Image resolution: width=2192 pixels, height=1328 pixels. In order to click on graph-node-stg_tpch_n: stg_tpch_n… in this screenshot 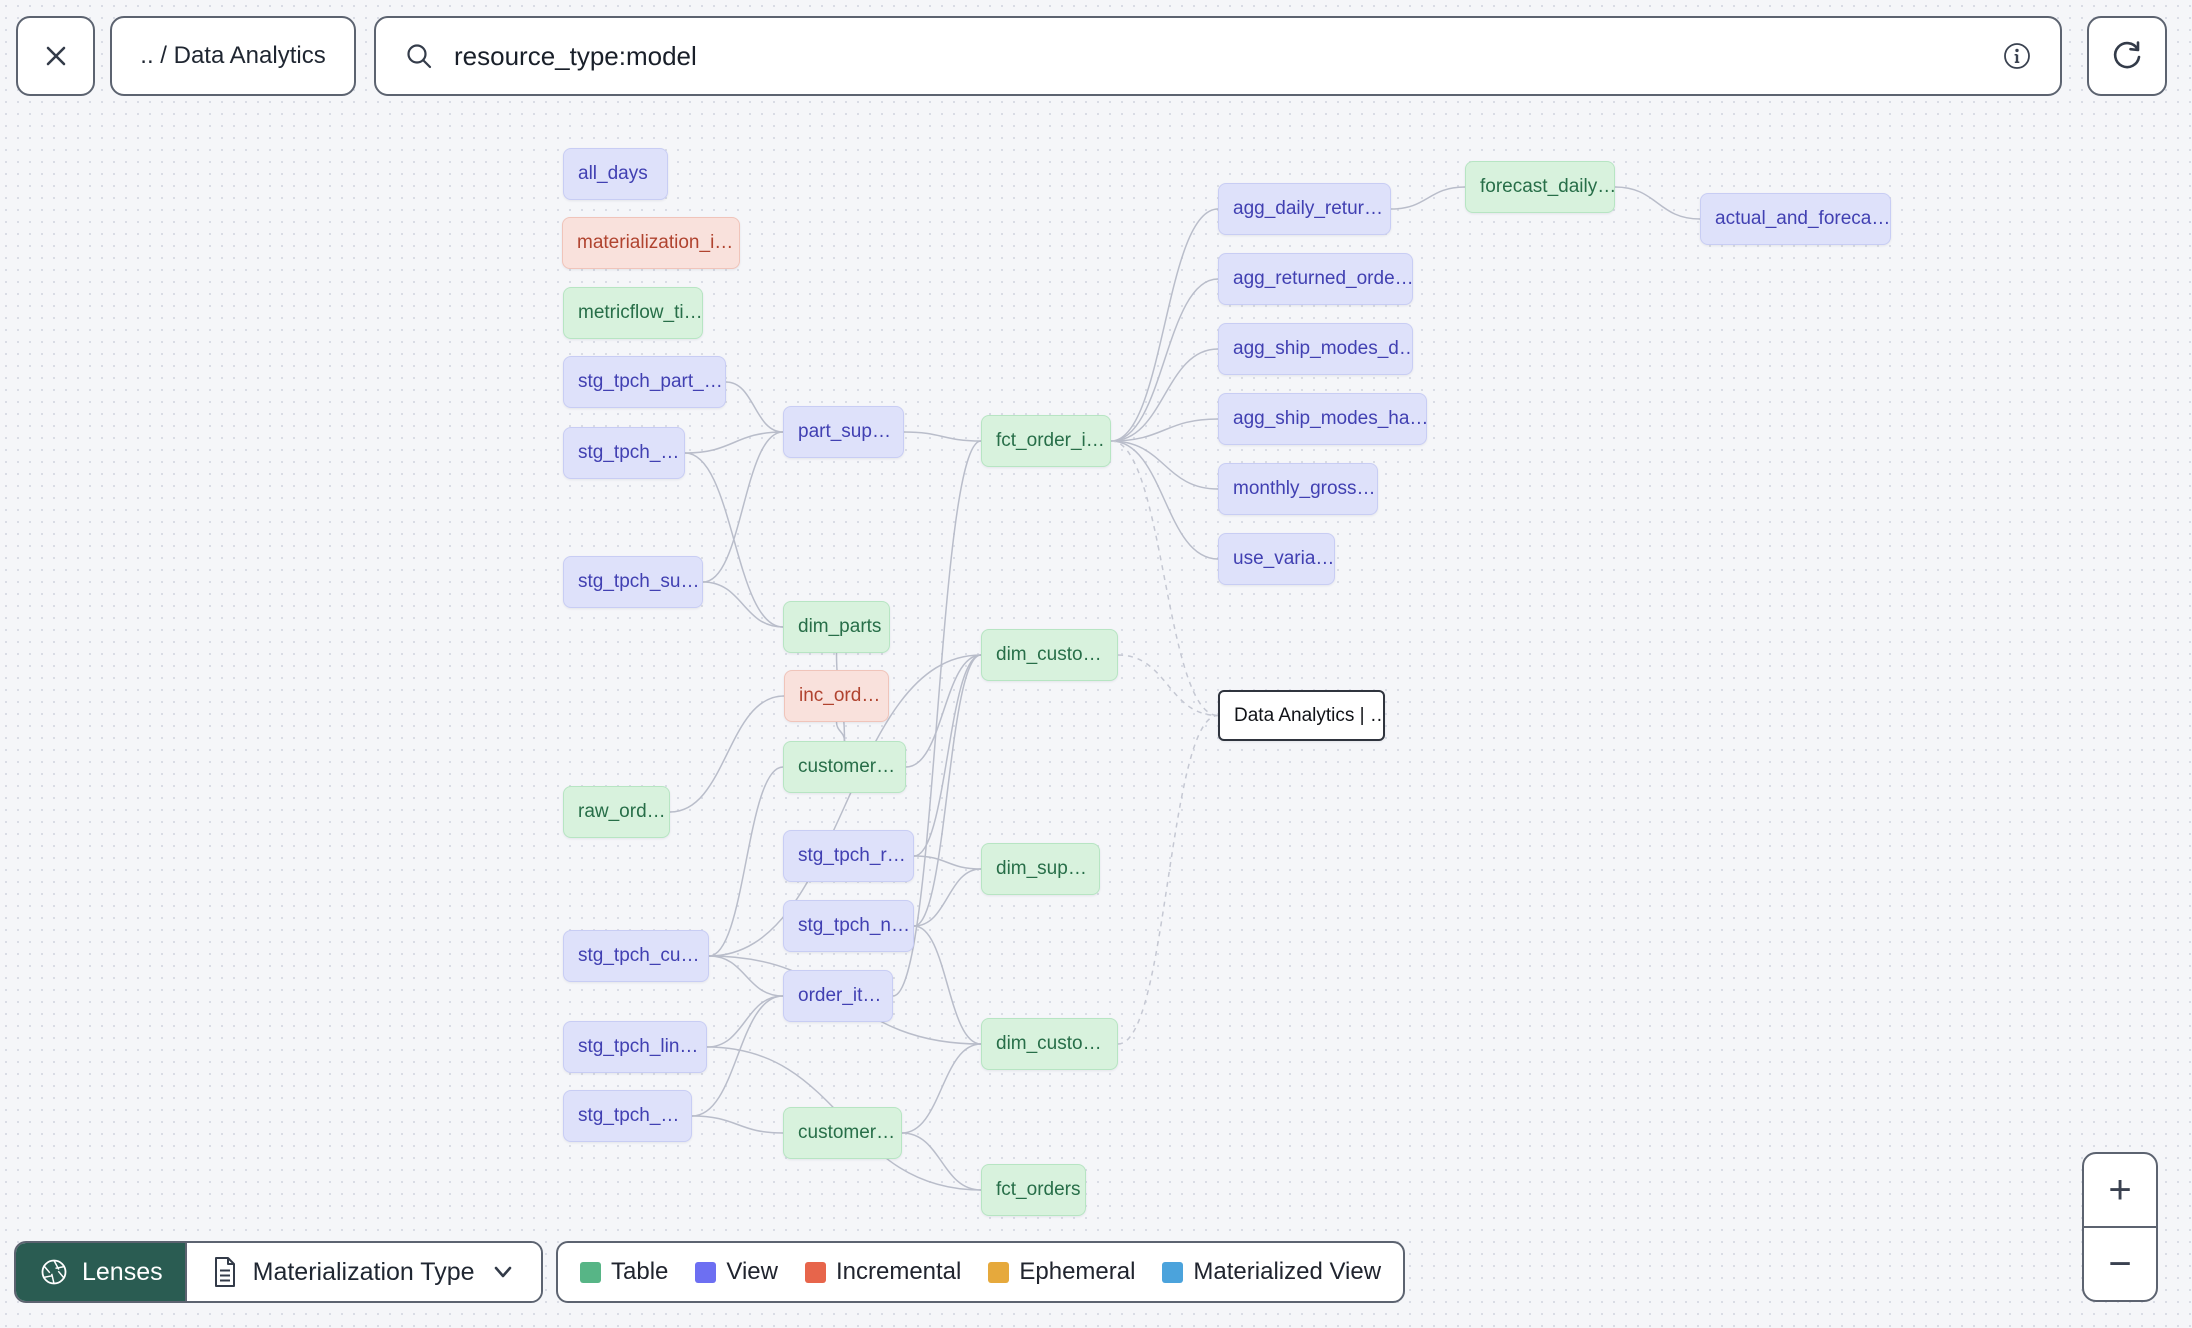, I will do `click(848, 926)`.